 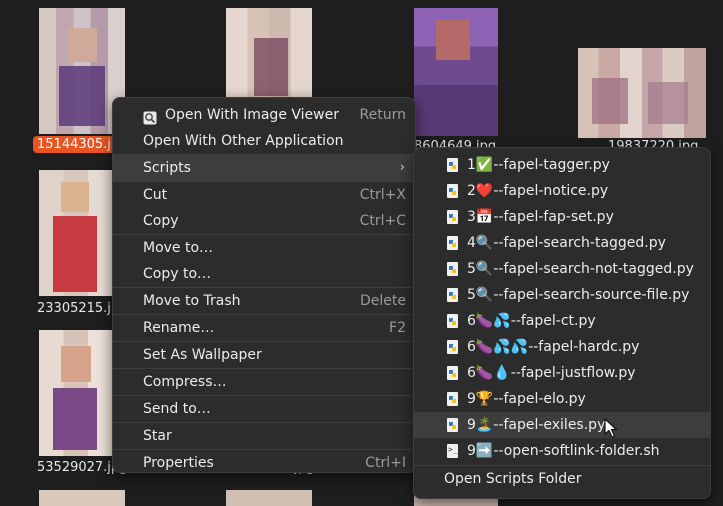 I want to click on script-label: 5🔍--fapel-search-source-file.py, so click(x=578, y=295).